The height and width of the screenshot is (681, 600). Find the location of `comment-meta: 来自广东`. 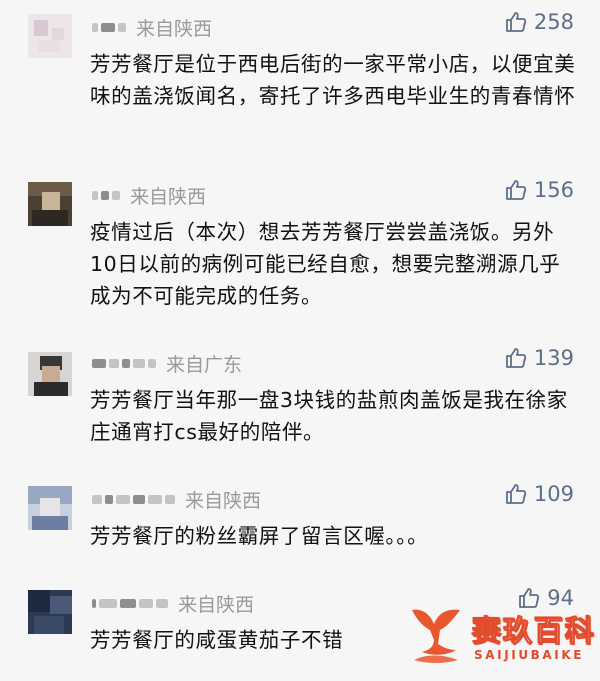

comment-meta: 来自广东 is located at coordinates (167, 363).